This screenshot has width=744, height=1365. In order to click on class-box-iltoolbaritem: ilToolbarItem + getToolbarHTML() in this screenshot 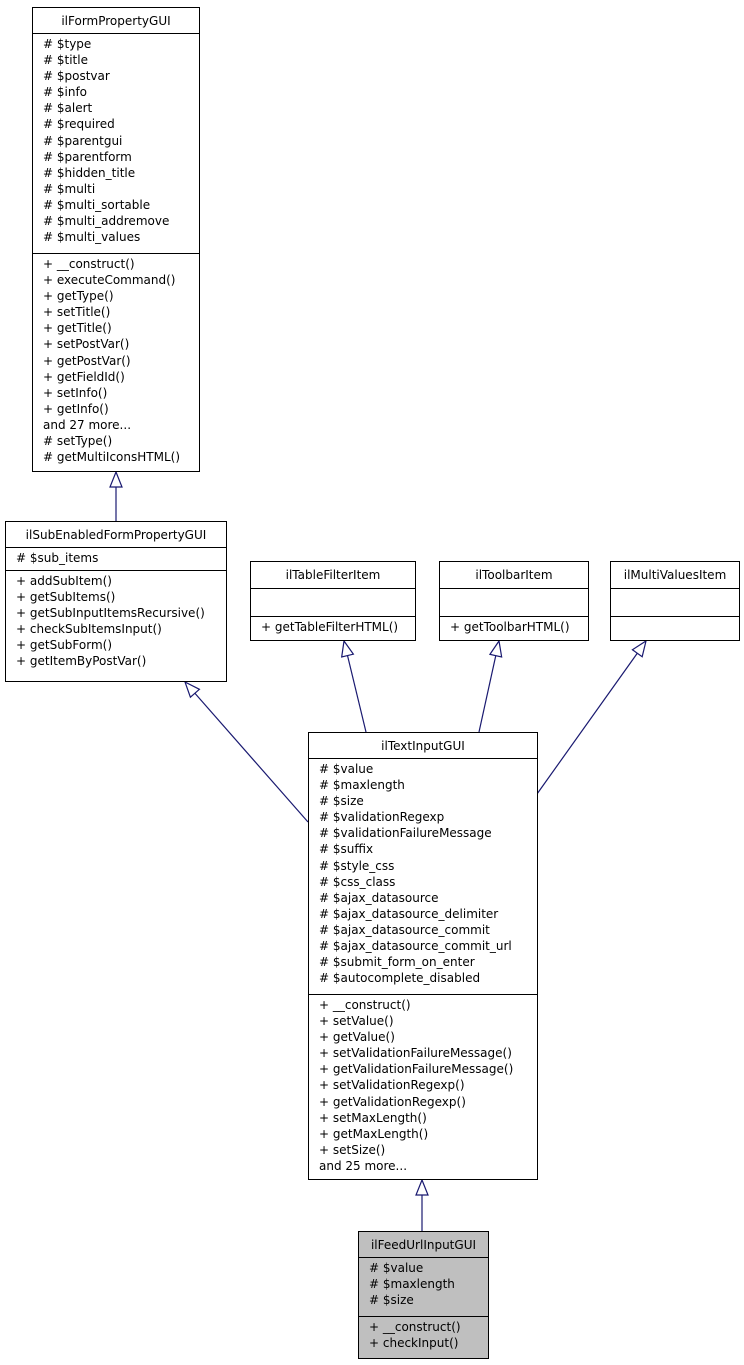, I will do `click(514, 601)`.